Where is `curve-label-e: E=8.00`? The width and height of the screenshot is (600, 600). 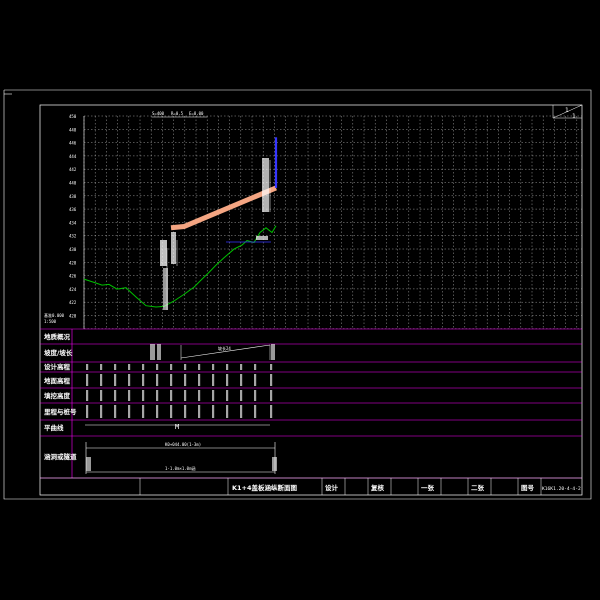 curve-label-e: E=8.00 is located at coordinates (196, 113).